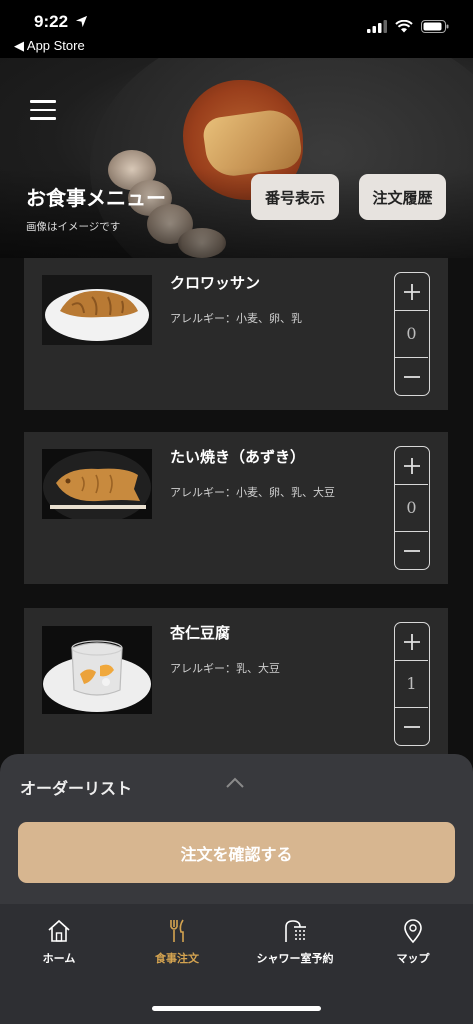 The image size is (473, 1024). Describe the element at coordinates (413, 958) in the screenshot. I see `tab-label: マップ` at that location.